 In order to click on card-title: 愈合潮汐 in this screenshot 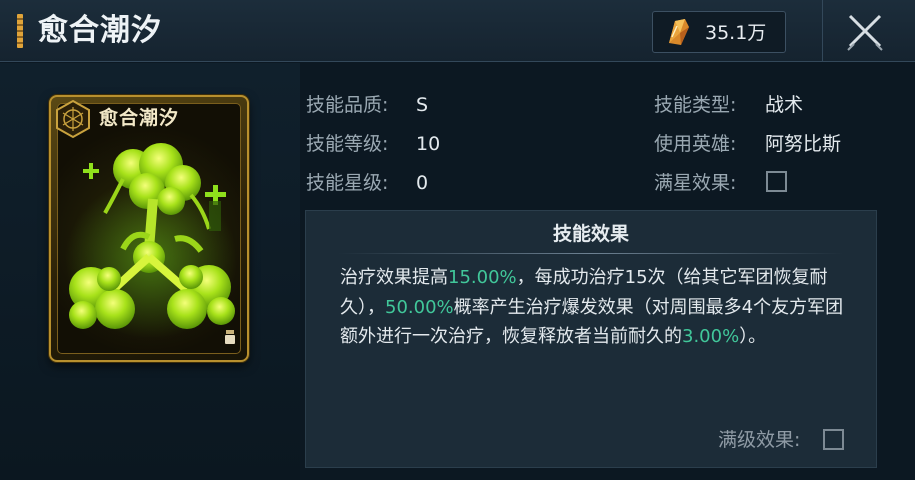, I will do `click(139, 118)`.